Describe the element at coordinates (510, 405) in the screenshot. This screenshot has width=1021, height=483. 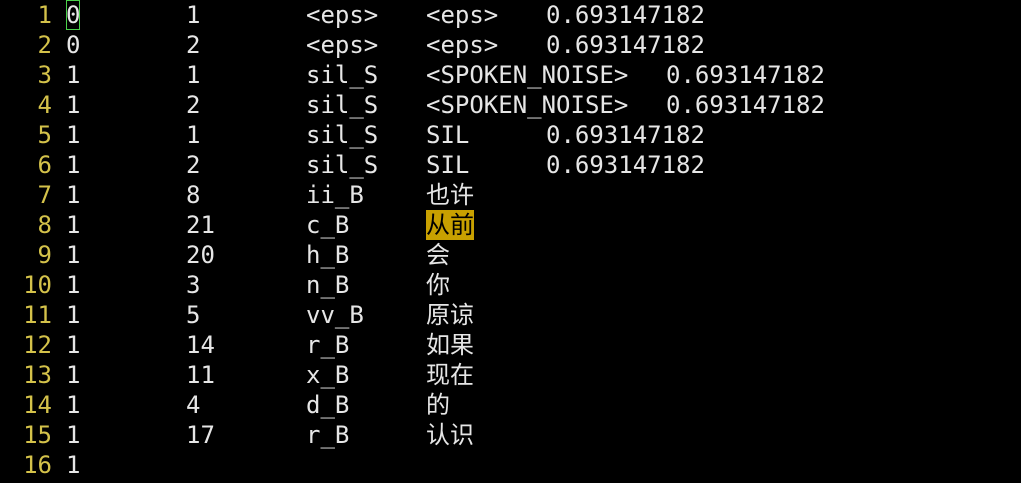
I see `editor-line: 14 1 4 d_B 的` at that location.